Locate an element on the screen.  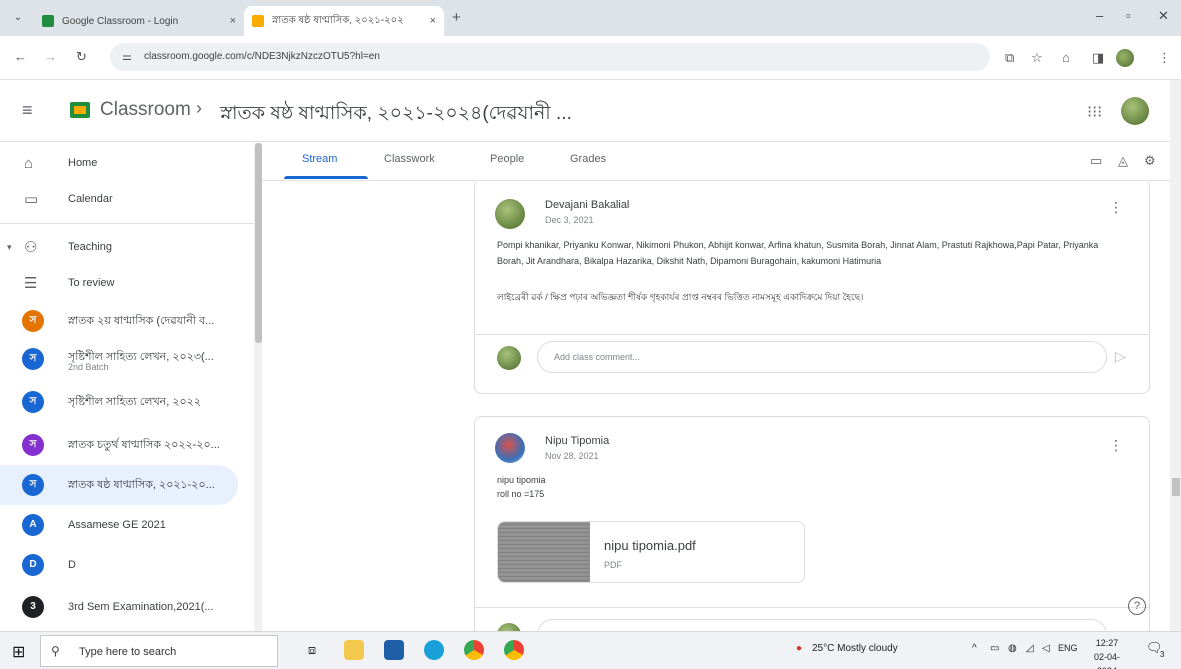
network-icon: ◍ is located at coordinates (1012, 648).